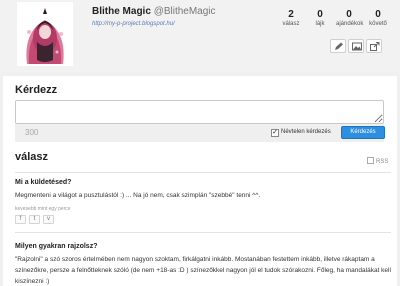 The width and height of the screenshot is (400, 286). What do you see at coordinates (56, 246) in the screenshot?
I see `question-text: Milyen gyakran rajzolsz?` at bounding box center [56, 246].